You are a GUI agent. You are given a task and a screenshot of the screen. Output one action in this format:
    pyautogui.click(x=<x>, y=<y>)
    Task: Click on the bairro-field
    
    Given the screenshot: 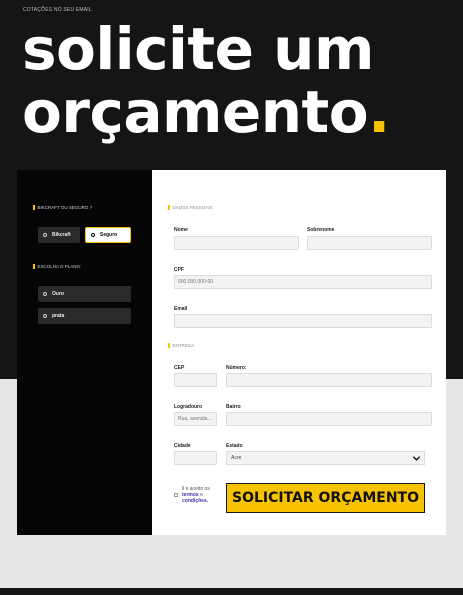 What is the action you would take?
    pyautogui.click(x=329, y=419)
    